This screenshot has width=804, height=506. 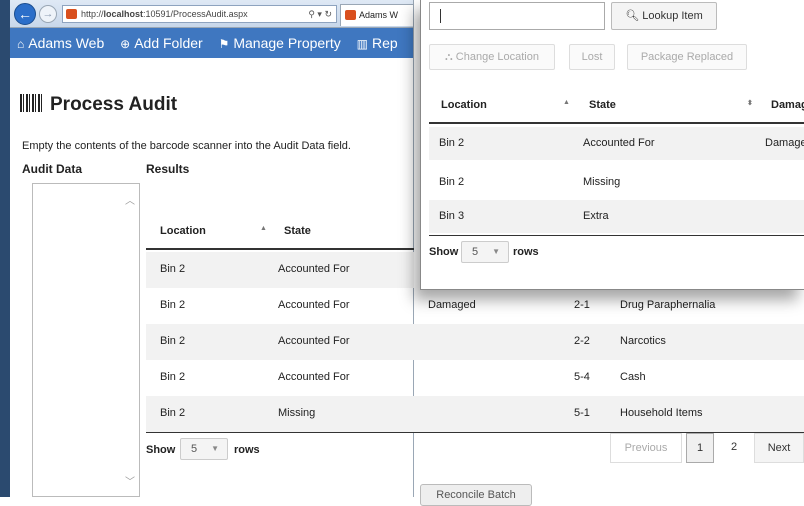 I want to click on page-title-text: Process Audit, so click(x=114, y=104).